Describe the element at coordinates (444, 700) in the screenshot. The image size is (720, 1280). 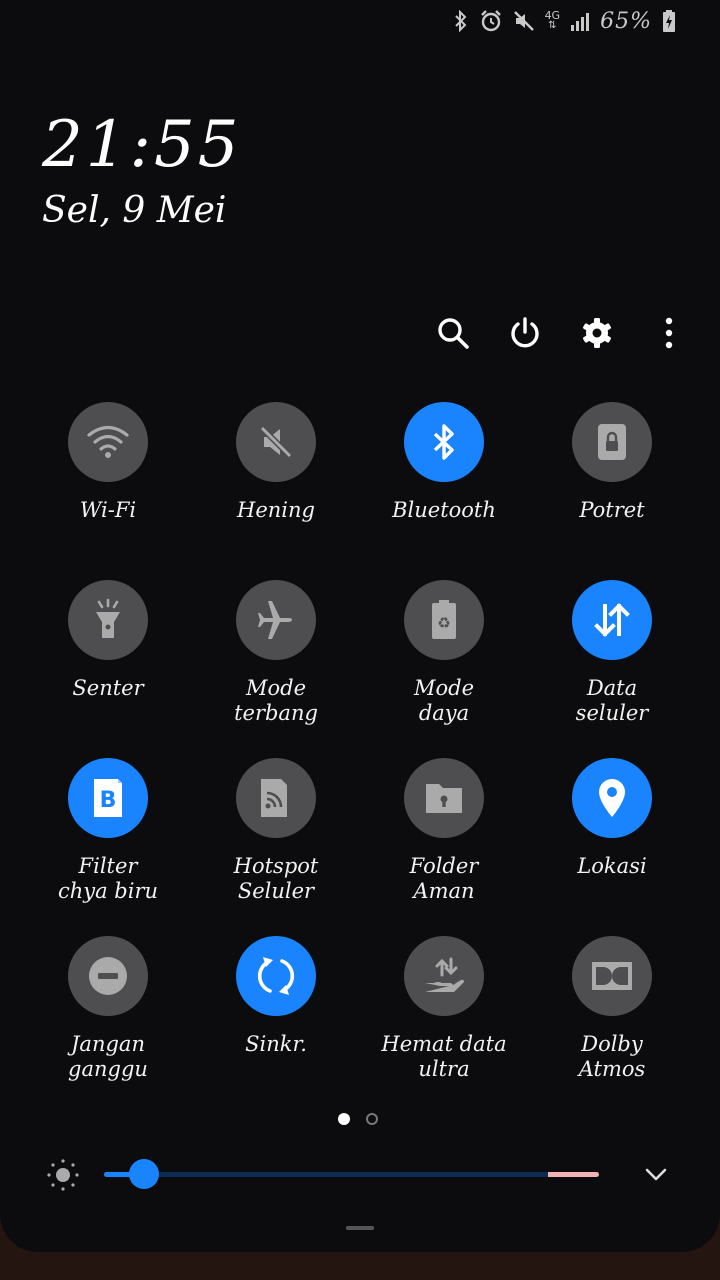
I see `tile-label: Mode daya` at that location.